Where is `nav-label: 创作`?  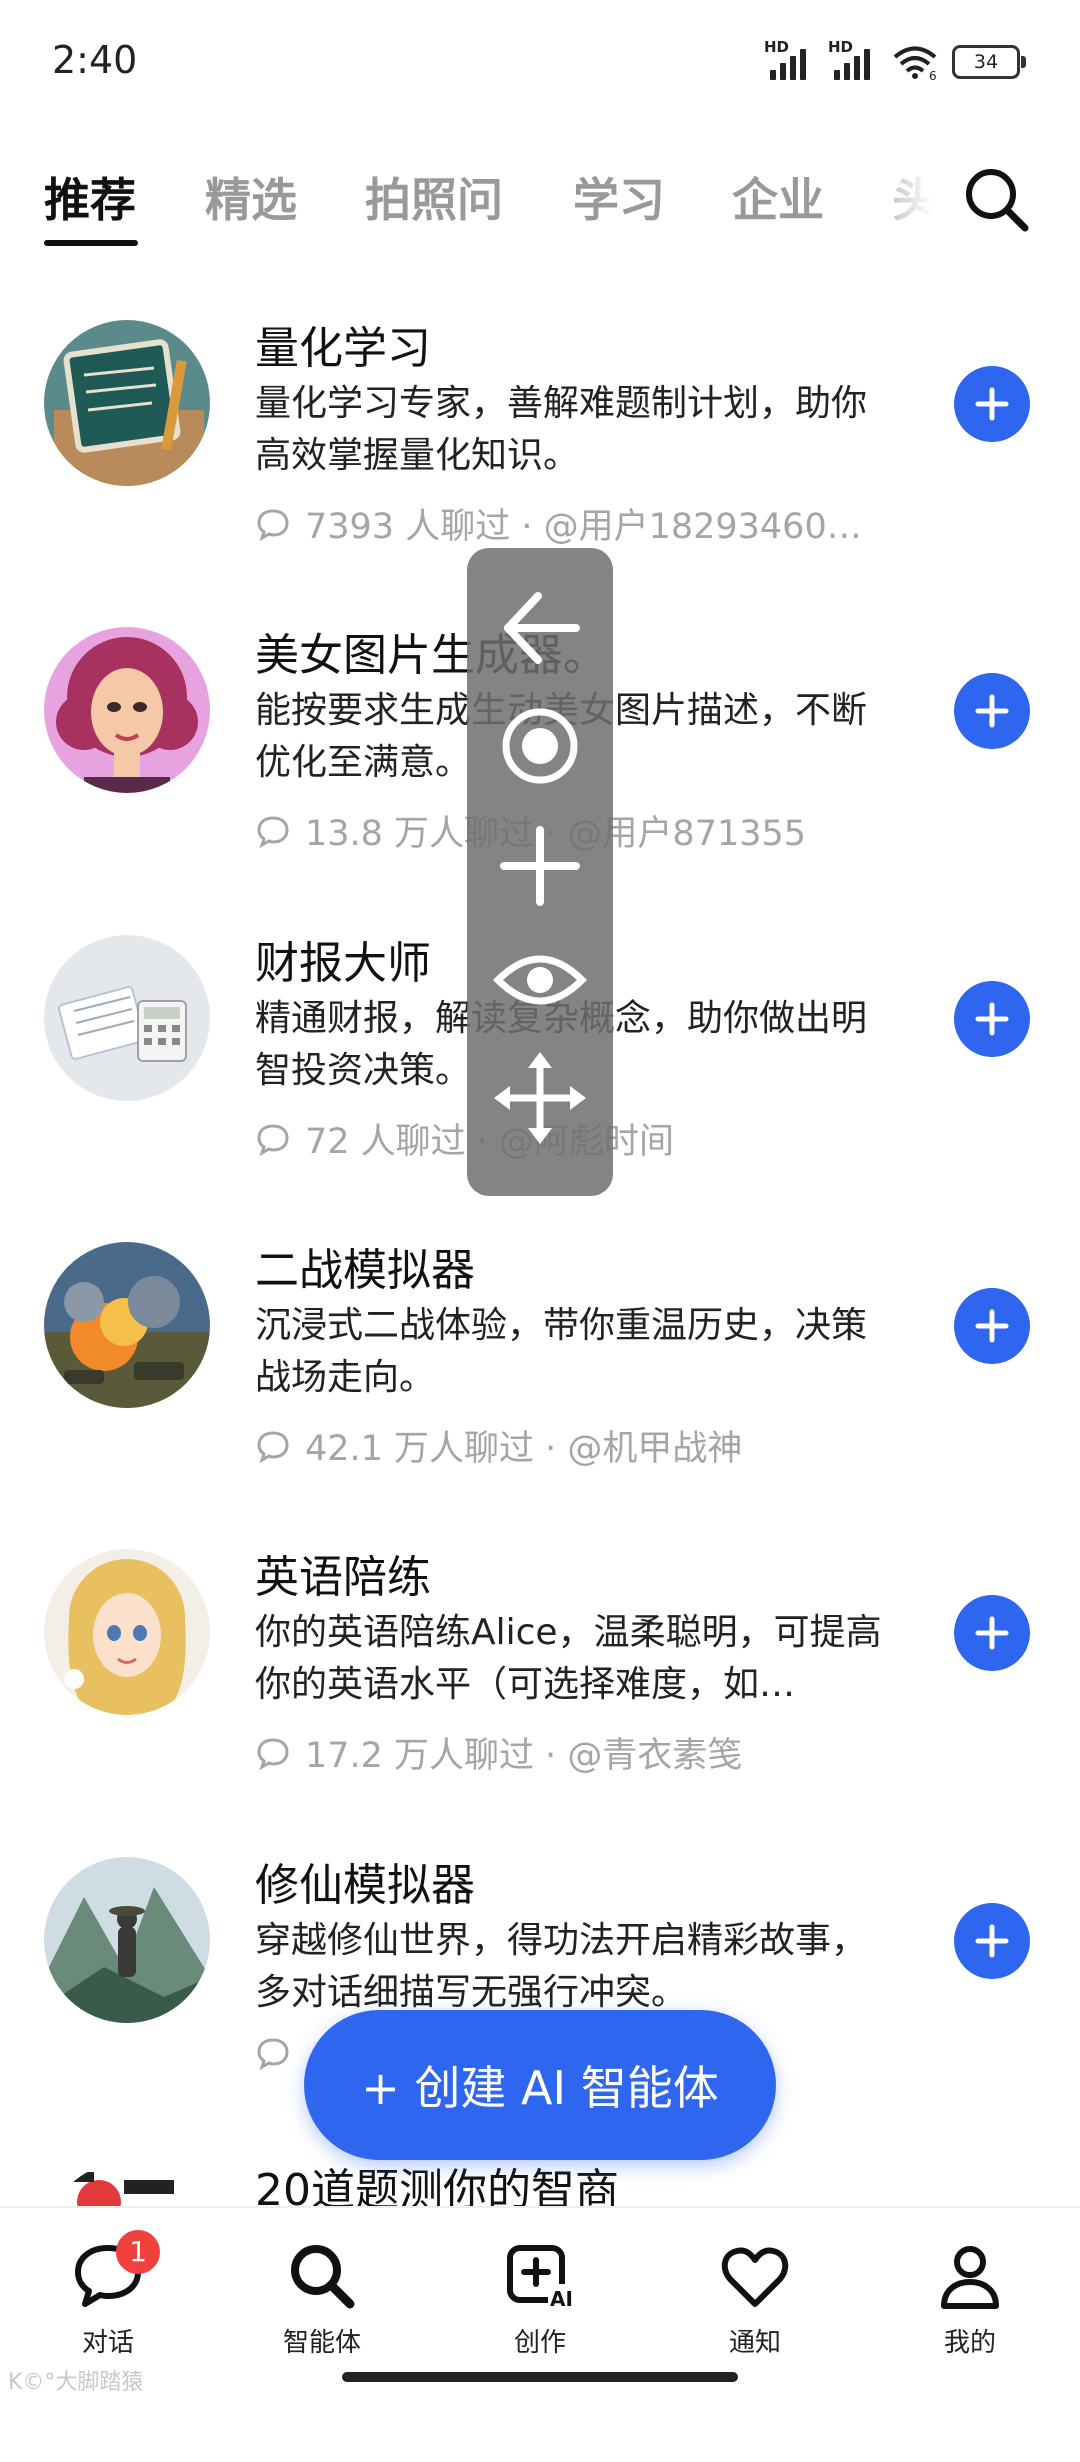 nav-label: 创作 is located at coordinates (539, 2343).